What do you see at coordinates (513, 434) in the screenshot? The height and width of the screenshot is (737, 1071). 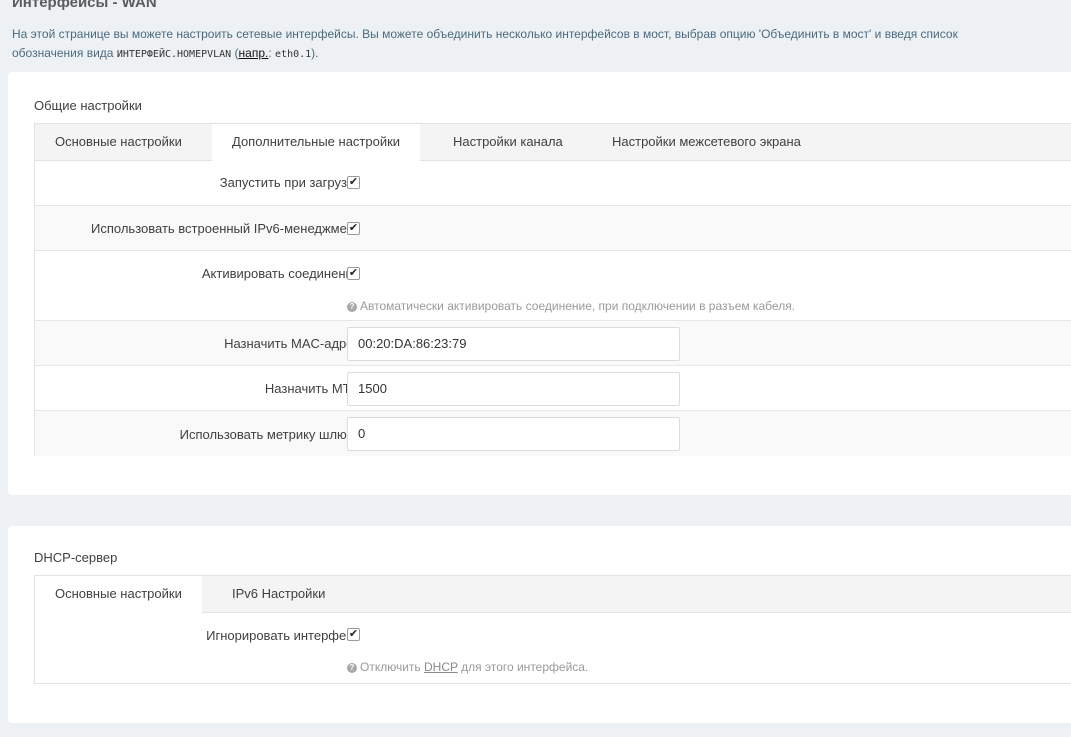 I see `gateway-metric-input: 0` at bounding box center [513, 434].